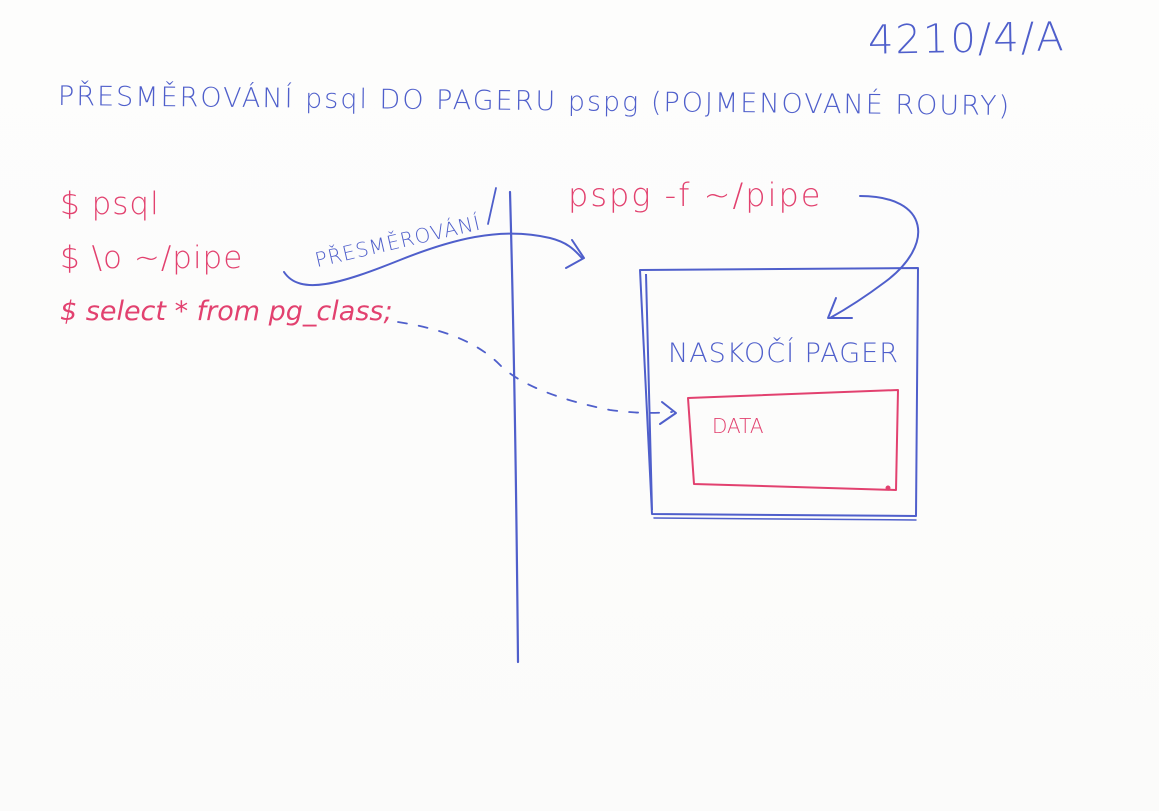 The image size is (1159, 811). What do you see at coordinates (226, 311) in the screenshot?
I see `command-select: $ select * from pg_class;` at bounding box center [226, 311].